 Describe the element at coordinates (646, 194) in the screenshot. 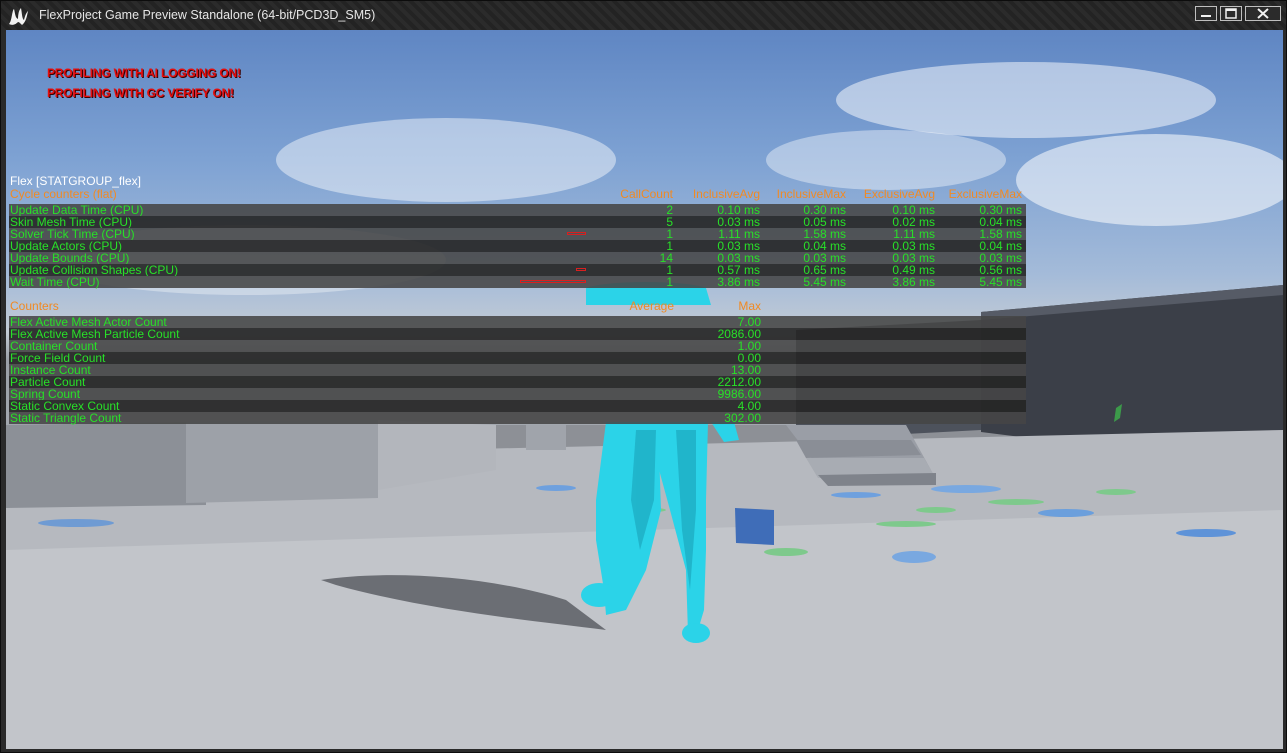

I see `col-callcount: CallCount` at that location.